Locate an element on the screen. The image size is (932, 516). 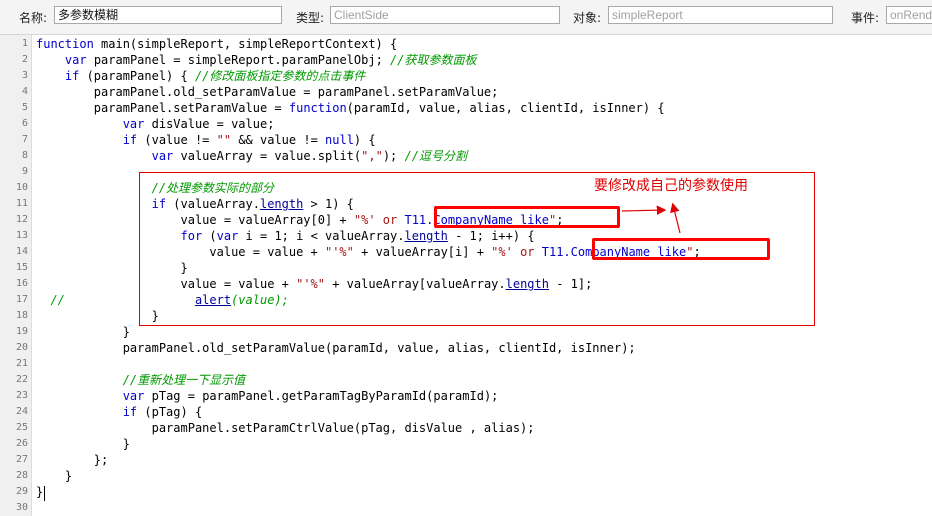
text-cursor is located at coordinates (44, 493).